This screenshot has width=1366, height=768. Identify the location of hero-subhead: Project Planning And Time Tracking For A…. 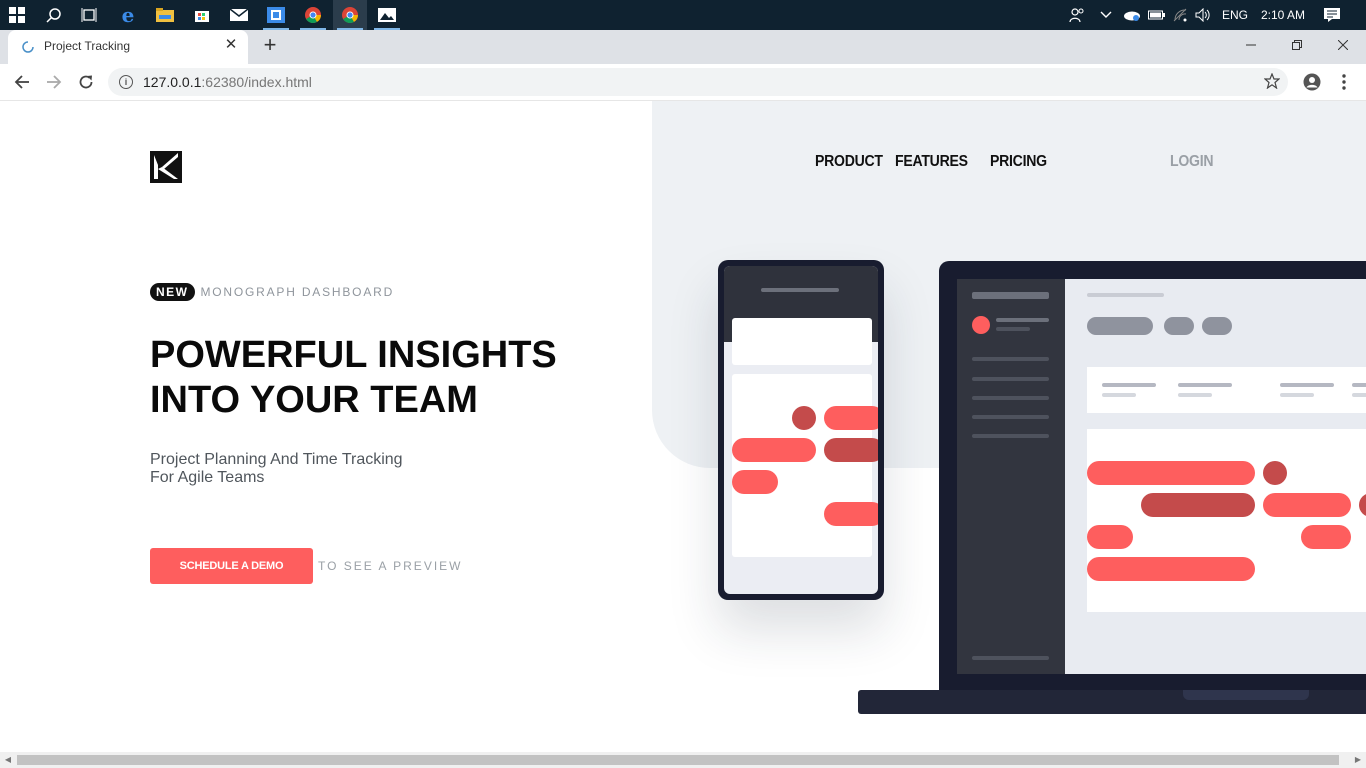
(310, 469).